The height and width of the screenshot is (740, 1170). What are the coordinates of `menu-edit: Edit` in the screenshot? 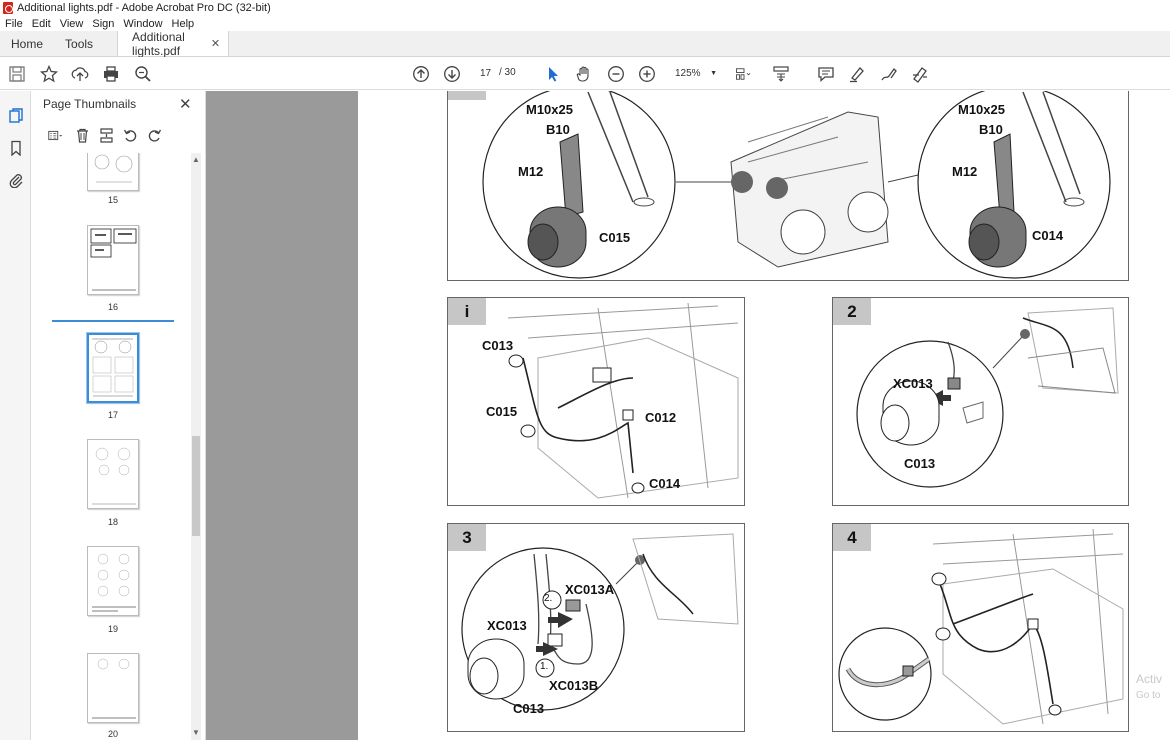 It's located at (41, 24).